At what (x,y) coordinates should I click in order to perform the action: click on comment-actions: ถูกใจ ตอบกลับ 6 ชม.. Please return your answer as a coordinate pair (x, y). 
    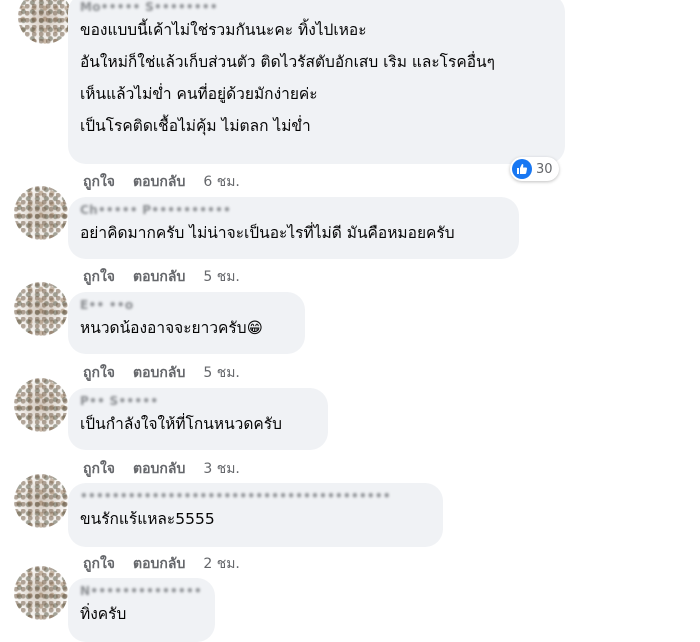
    Looking at the image, I should click on (161, 182).